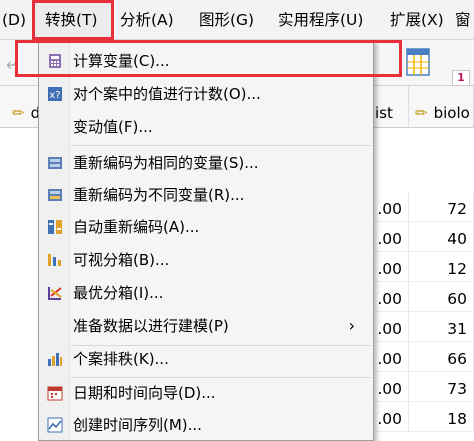 This screenshot has height=441, width=474. What do you see at coordinates (55, 163) in the screenshot?
I see `recode-same-icon` at bounding box center [55, 163].